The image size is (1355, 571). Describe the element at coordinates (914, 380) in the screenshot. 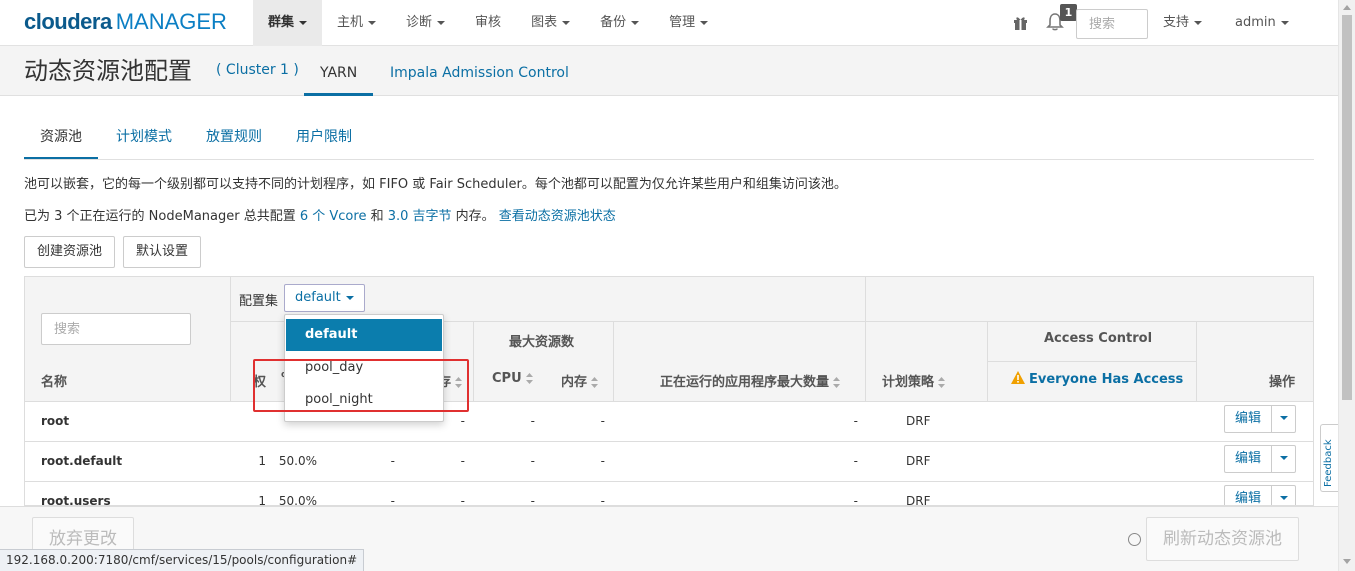

I see `col-scheduling-policy: 计划策略` at that location.